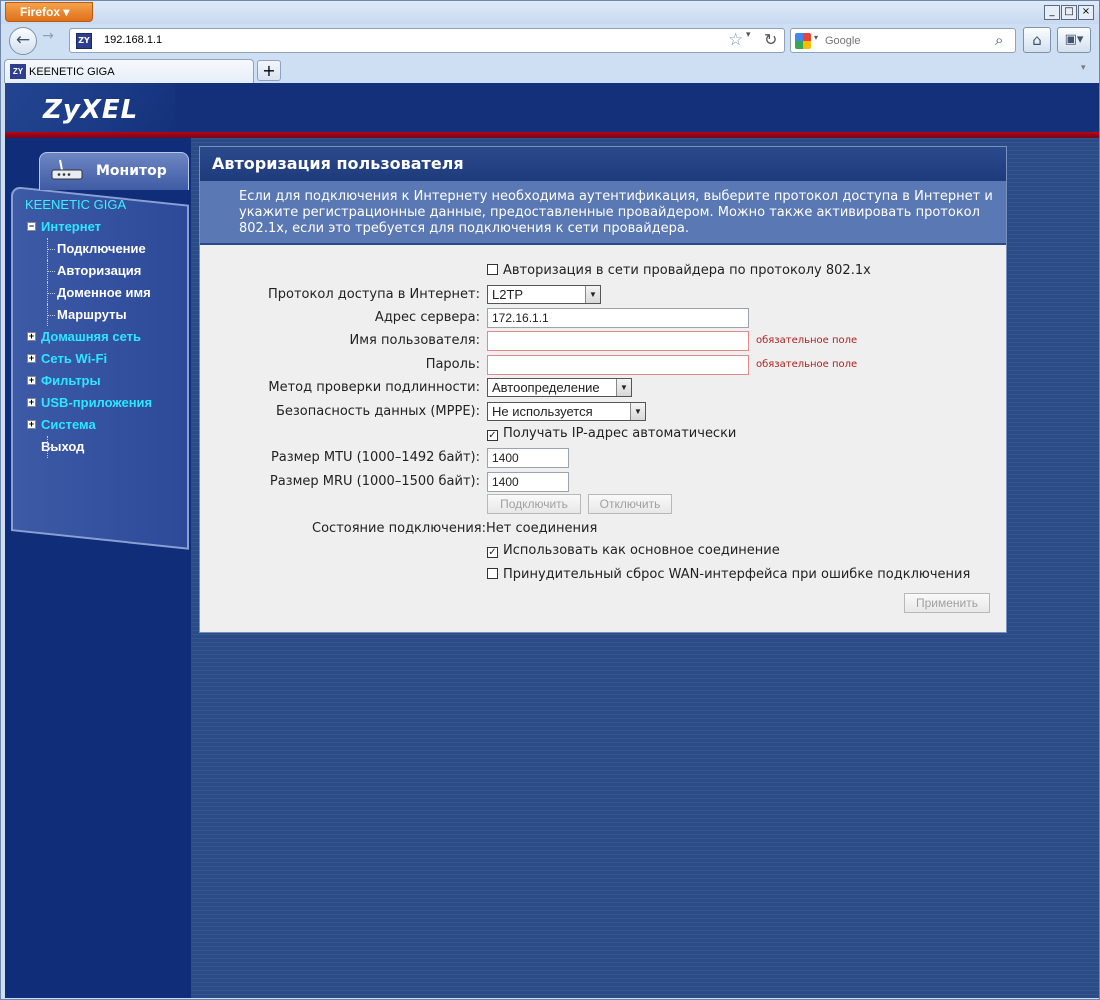 This screenshot has height=1000, width=1100. Describe the element at coordinates (102, 249) in the screenshot. I see `sidebar-item-connection: Подключение` at that location.